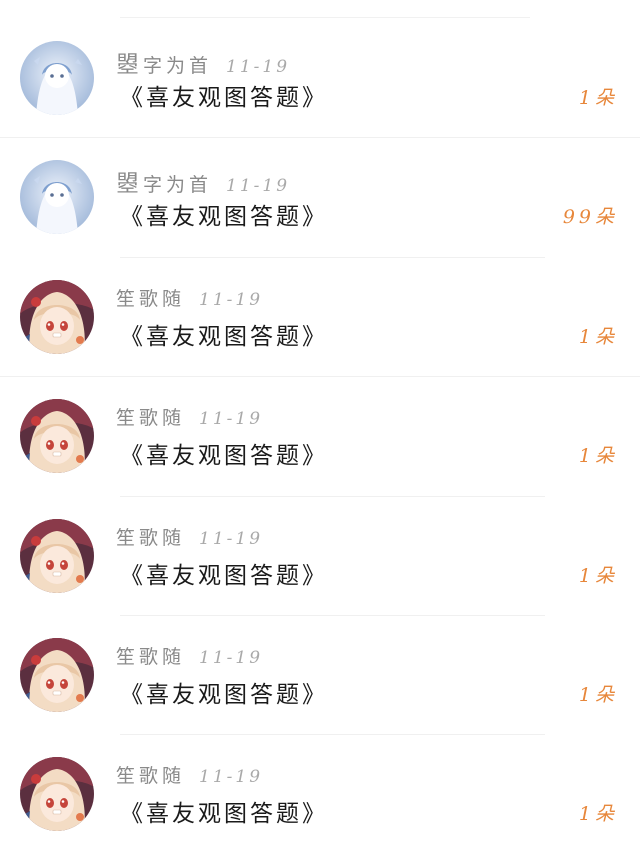 The image size is (640, 855). Describe the element at coordinates (325, 17) in the screenshot. I see `top-divider` at that location.